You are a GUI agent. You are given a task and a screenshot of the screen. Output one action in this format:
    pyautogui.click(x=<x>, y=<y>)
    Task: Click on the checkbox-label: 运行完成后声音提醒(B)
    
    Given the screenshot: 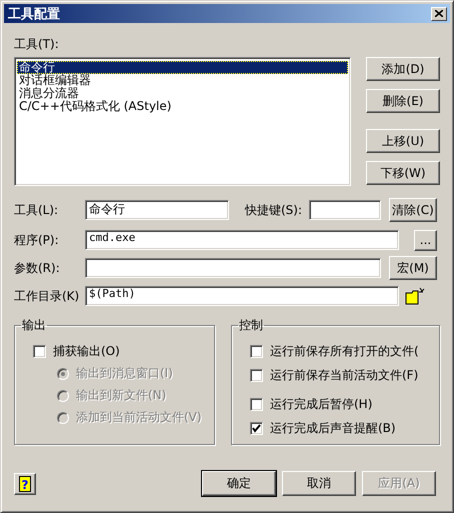 What is the action you would take?
    pyautogui.click(x=333, y=428)
    